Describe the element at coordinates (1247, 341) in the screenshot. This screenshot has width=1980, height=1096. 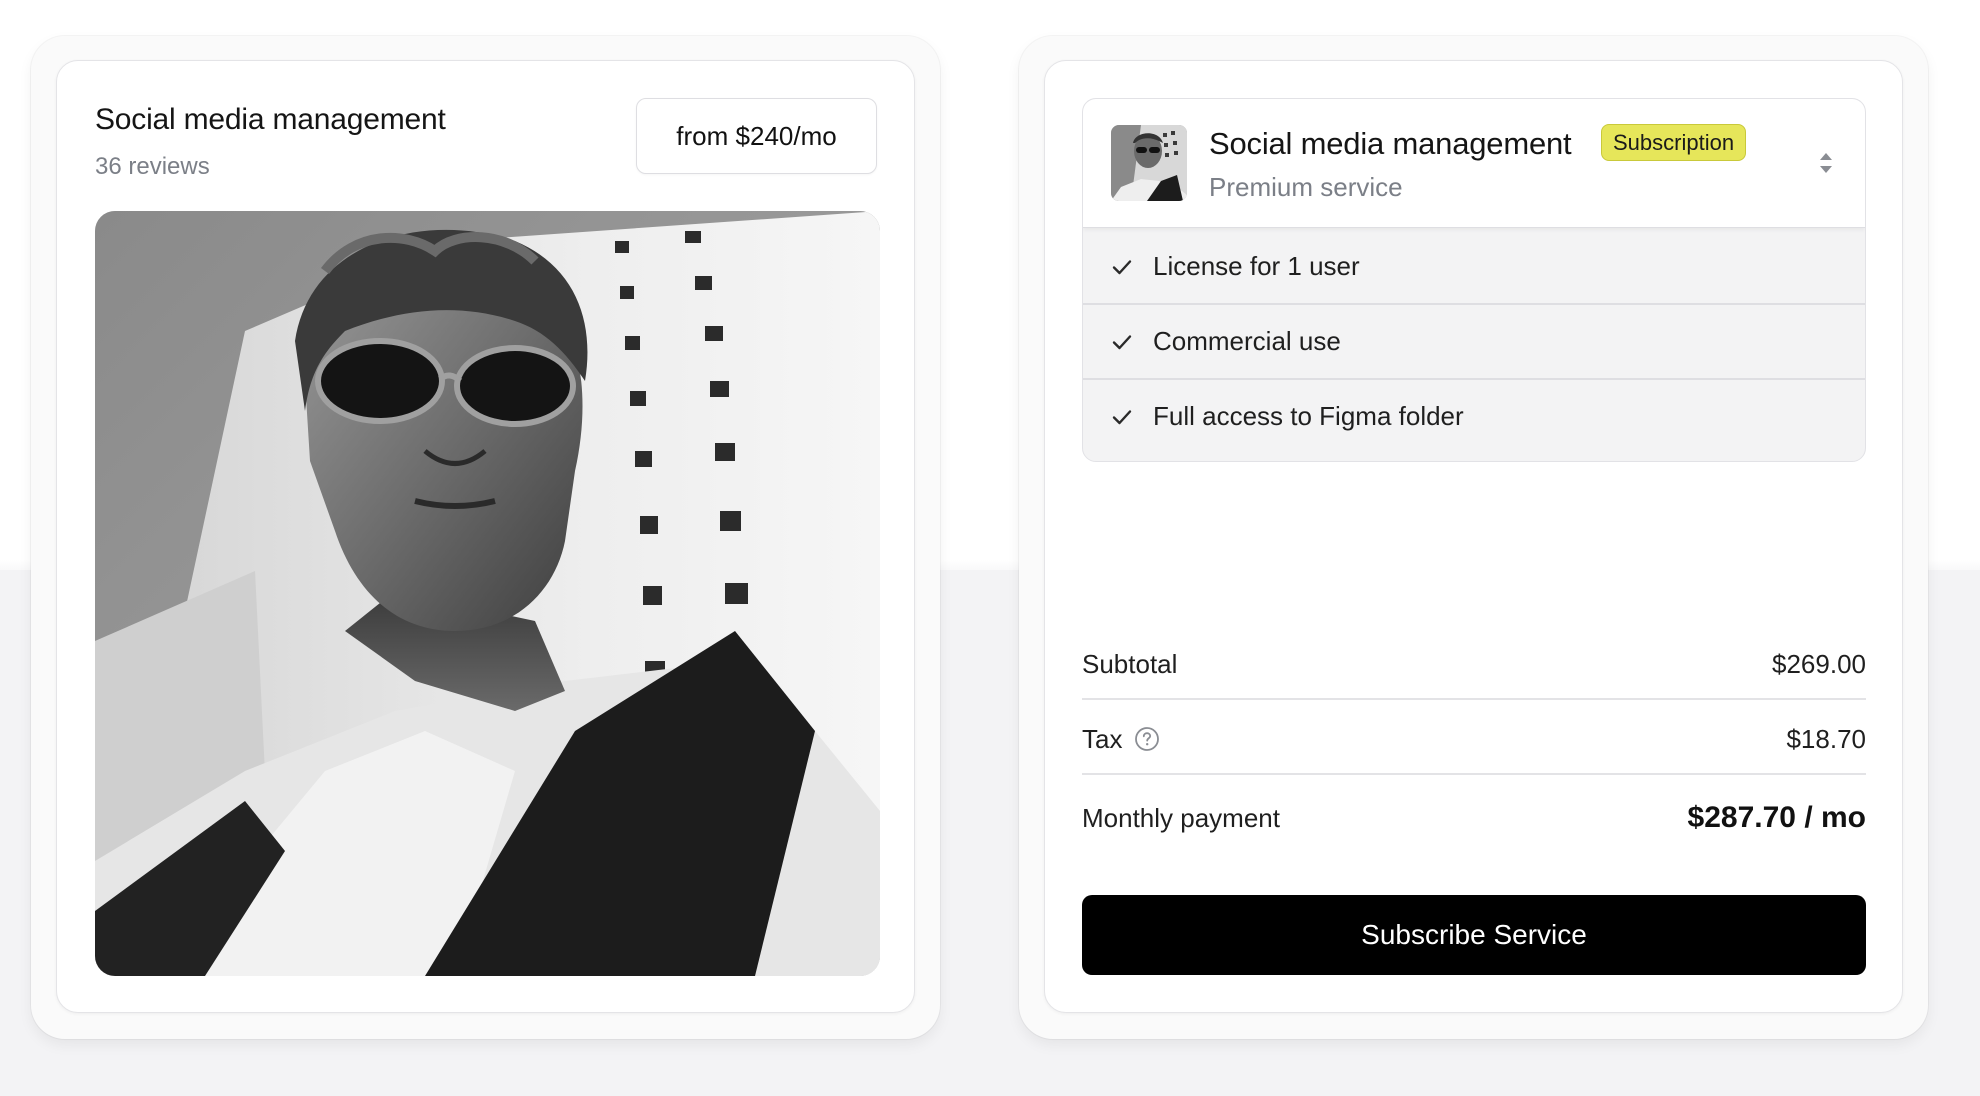
I see `feature-label: Commercial use` at that location.